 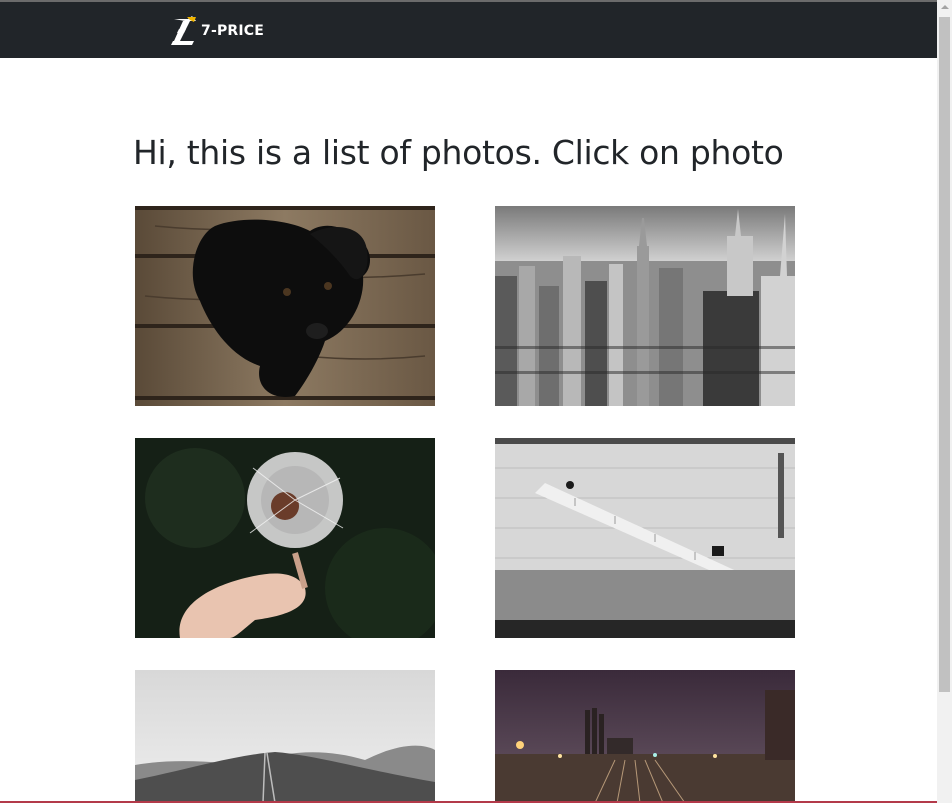 I want to click on photo-railway-night, so click(x=645, y=736).